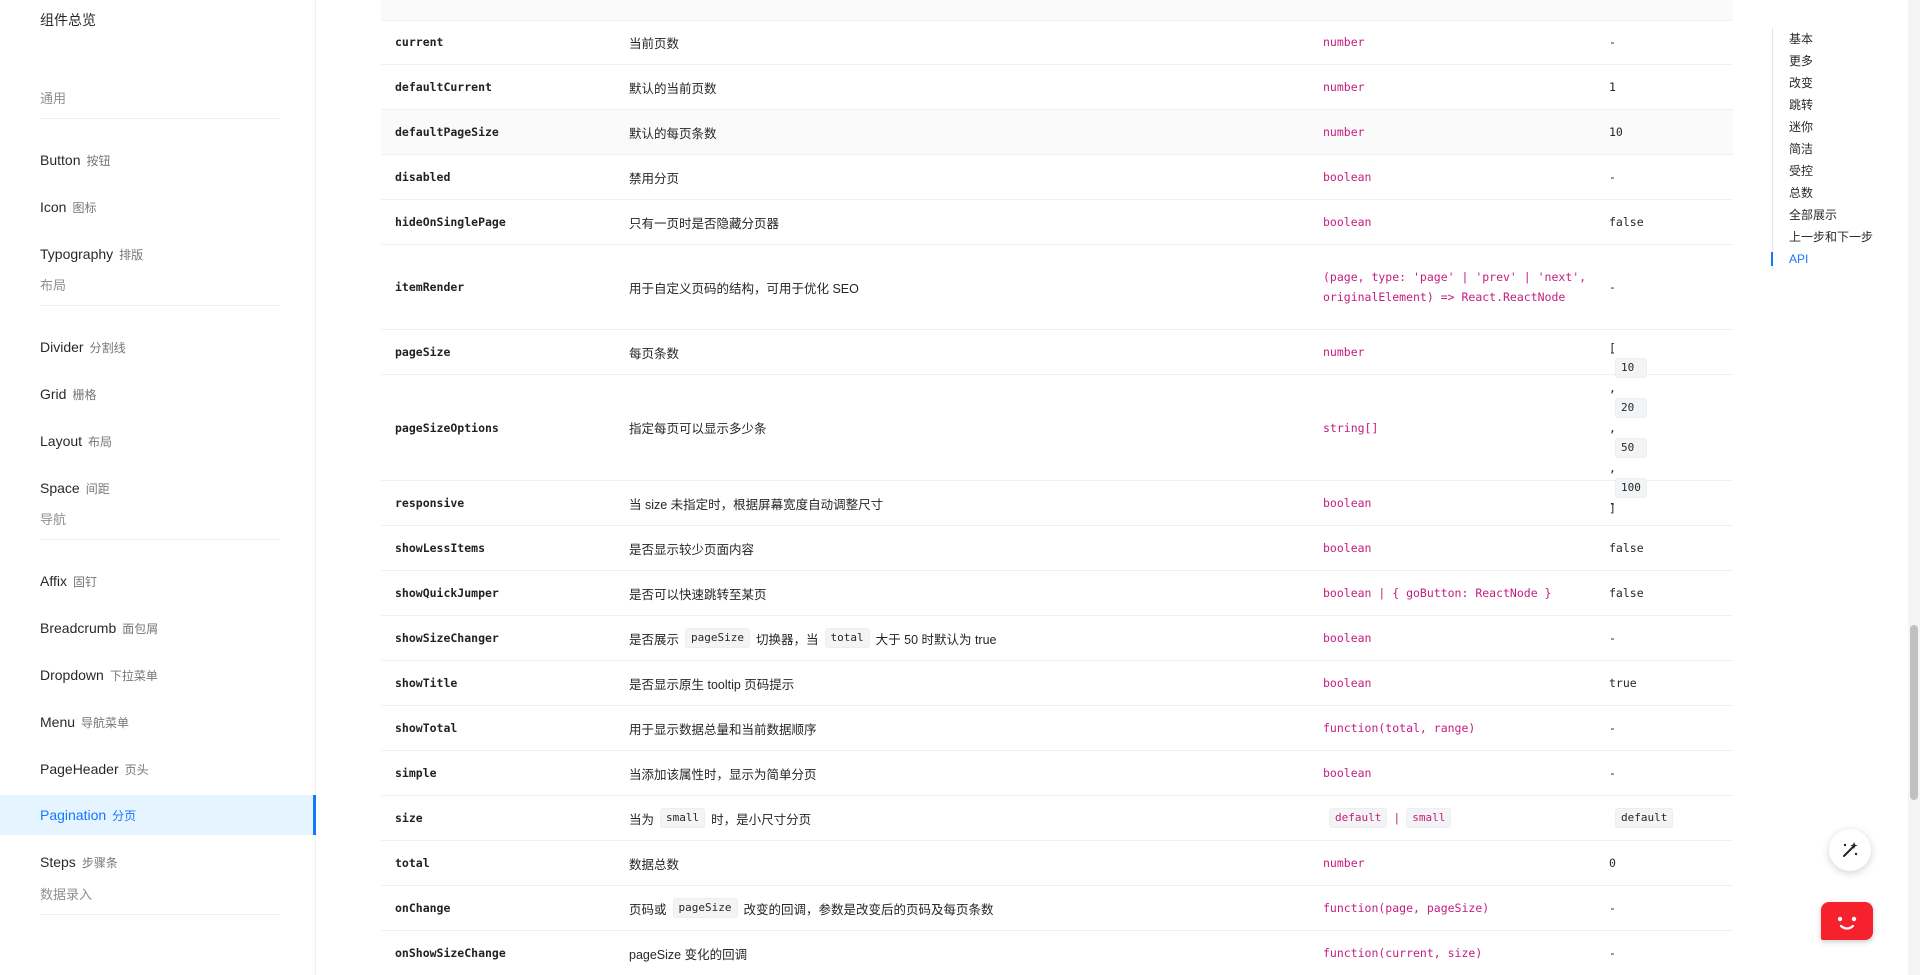 This screenshot has width=1920, height=975. I want to click on table-row: defaultPageSize 默认的每页条数 number 10, so click(1057, 132).